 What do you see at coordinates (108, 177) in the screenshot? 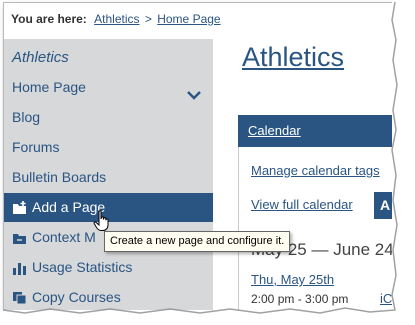
I see `sidebar-item-bulletin-boards: Bulletin Boards` at bounding box center [108, 177].